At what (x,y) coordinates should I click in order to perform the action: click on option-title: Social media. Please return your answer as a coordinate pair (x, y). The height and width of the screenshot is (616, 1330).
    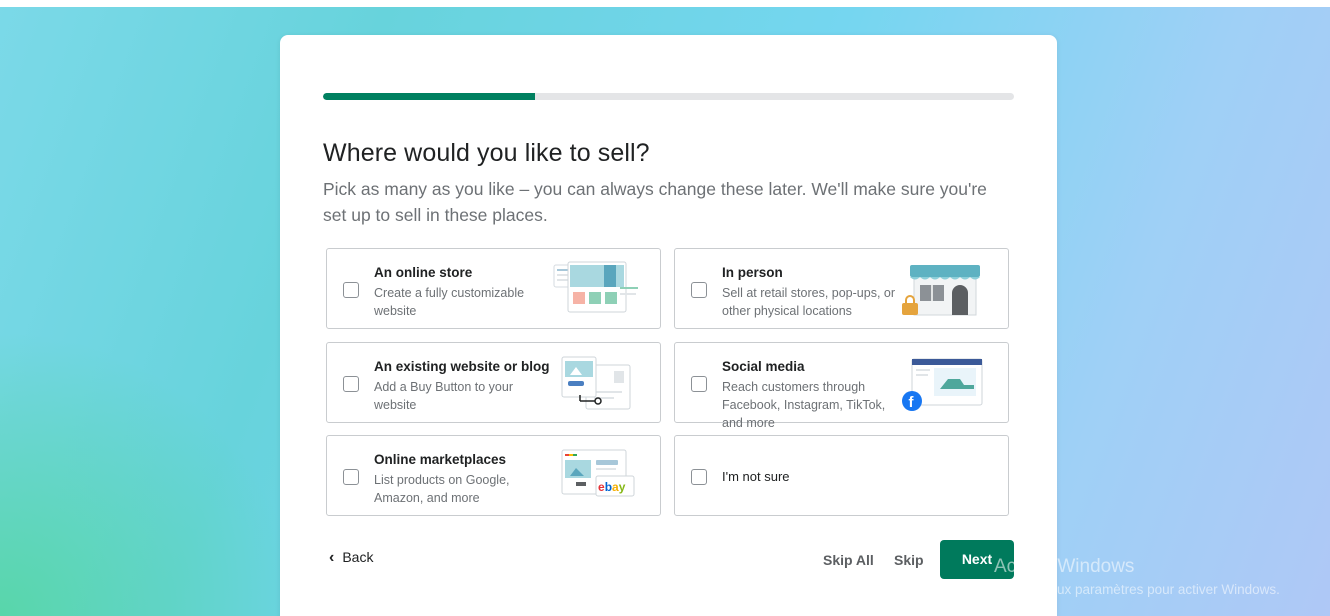
    Looking at the image, I should click on (763, 366).